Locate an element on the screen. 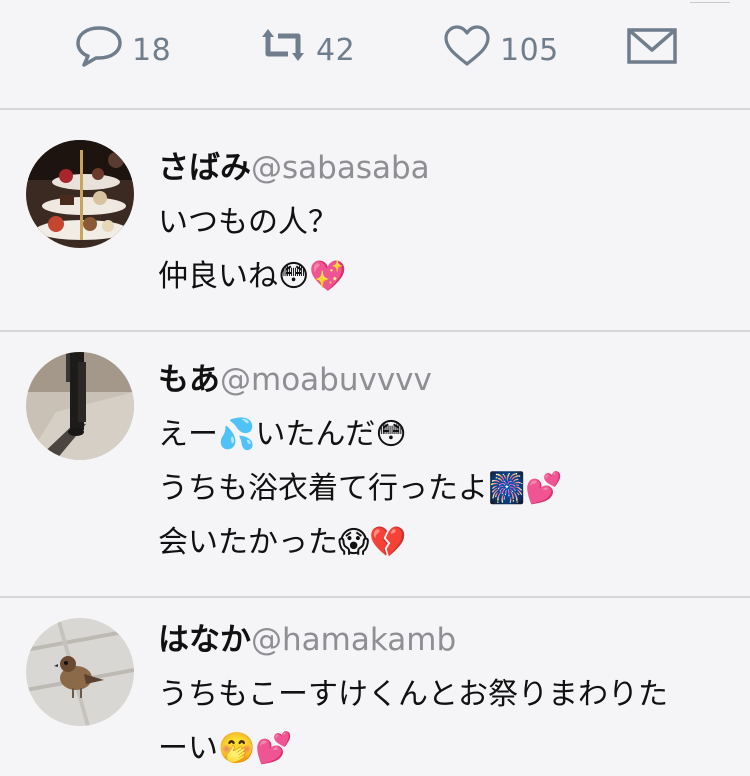 This screenshot has width=750, height=776. reply-author-name: さばみ is located at coordinates (204, 168).